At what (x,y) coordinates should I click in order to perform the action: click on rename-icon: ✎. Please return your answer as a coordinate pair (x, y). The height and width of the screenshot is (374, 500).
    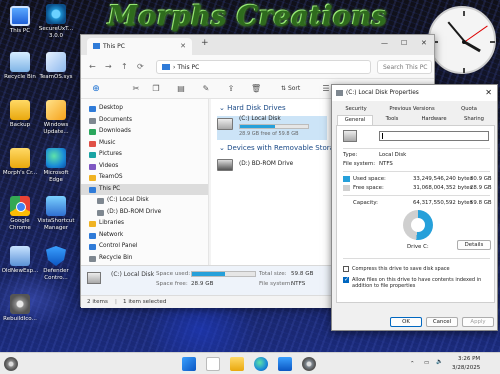
    Looking at the image, I should click on (206, 89).